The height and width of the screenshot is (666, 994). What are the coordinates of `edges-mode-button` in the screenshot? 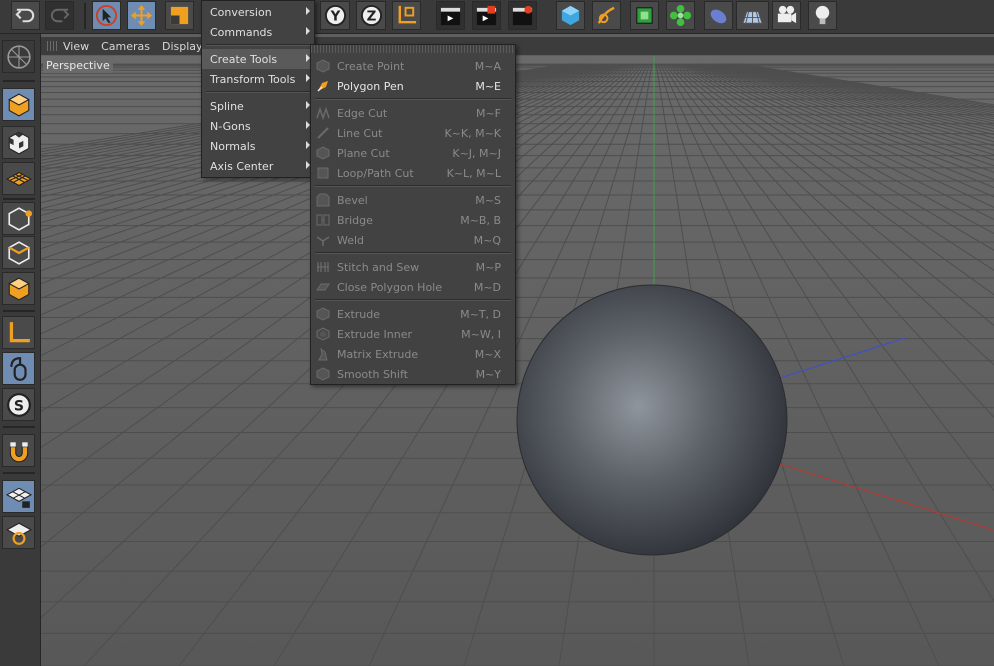 It's located at (18, 252).